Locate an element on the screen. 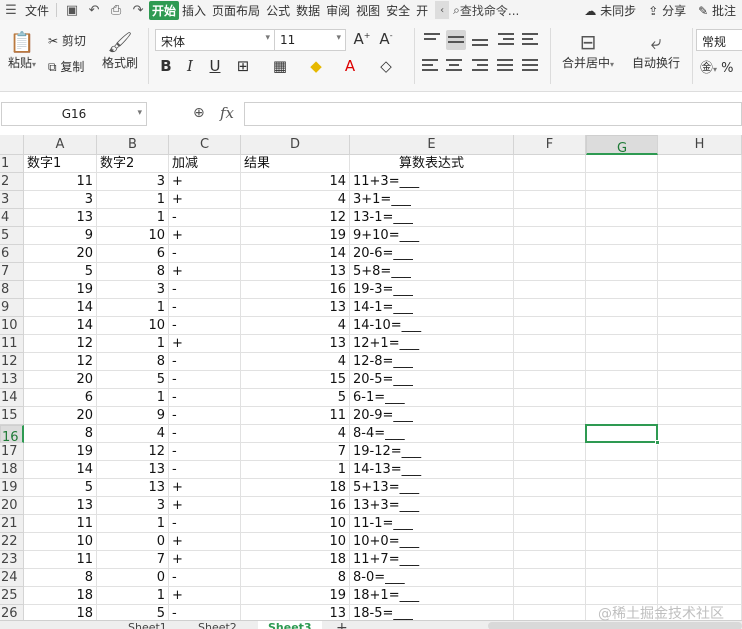 The width and height of the screenshot is (742, 629). align-top-icon is located at coordinates (432, 40).